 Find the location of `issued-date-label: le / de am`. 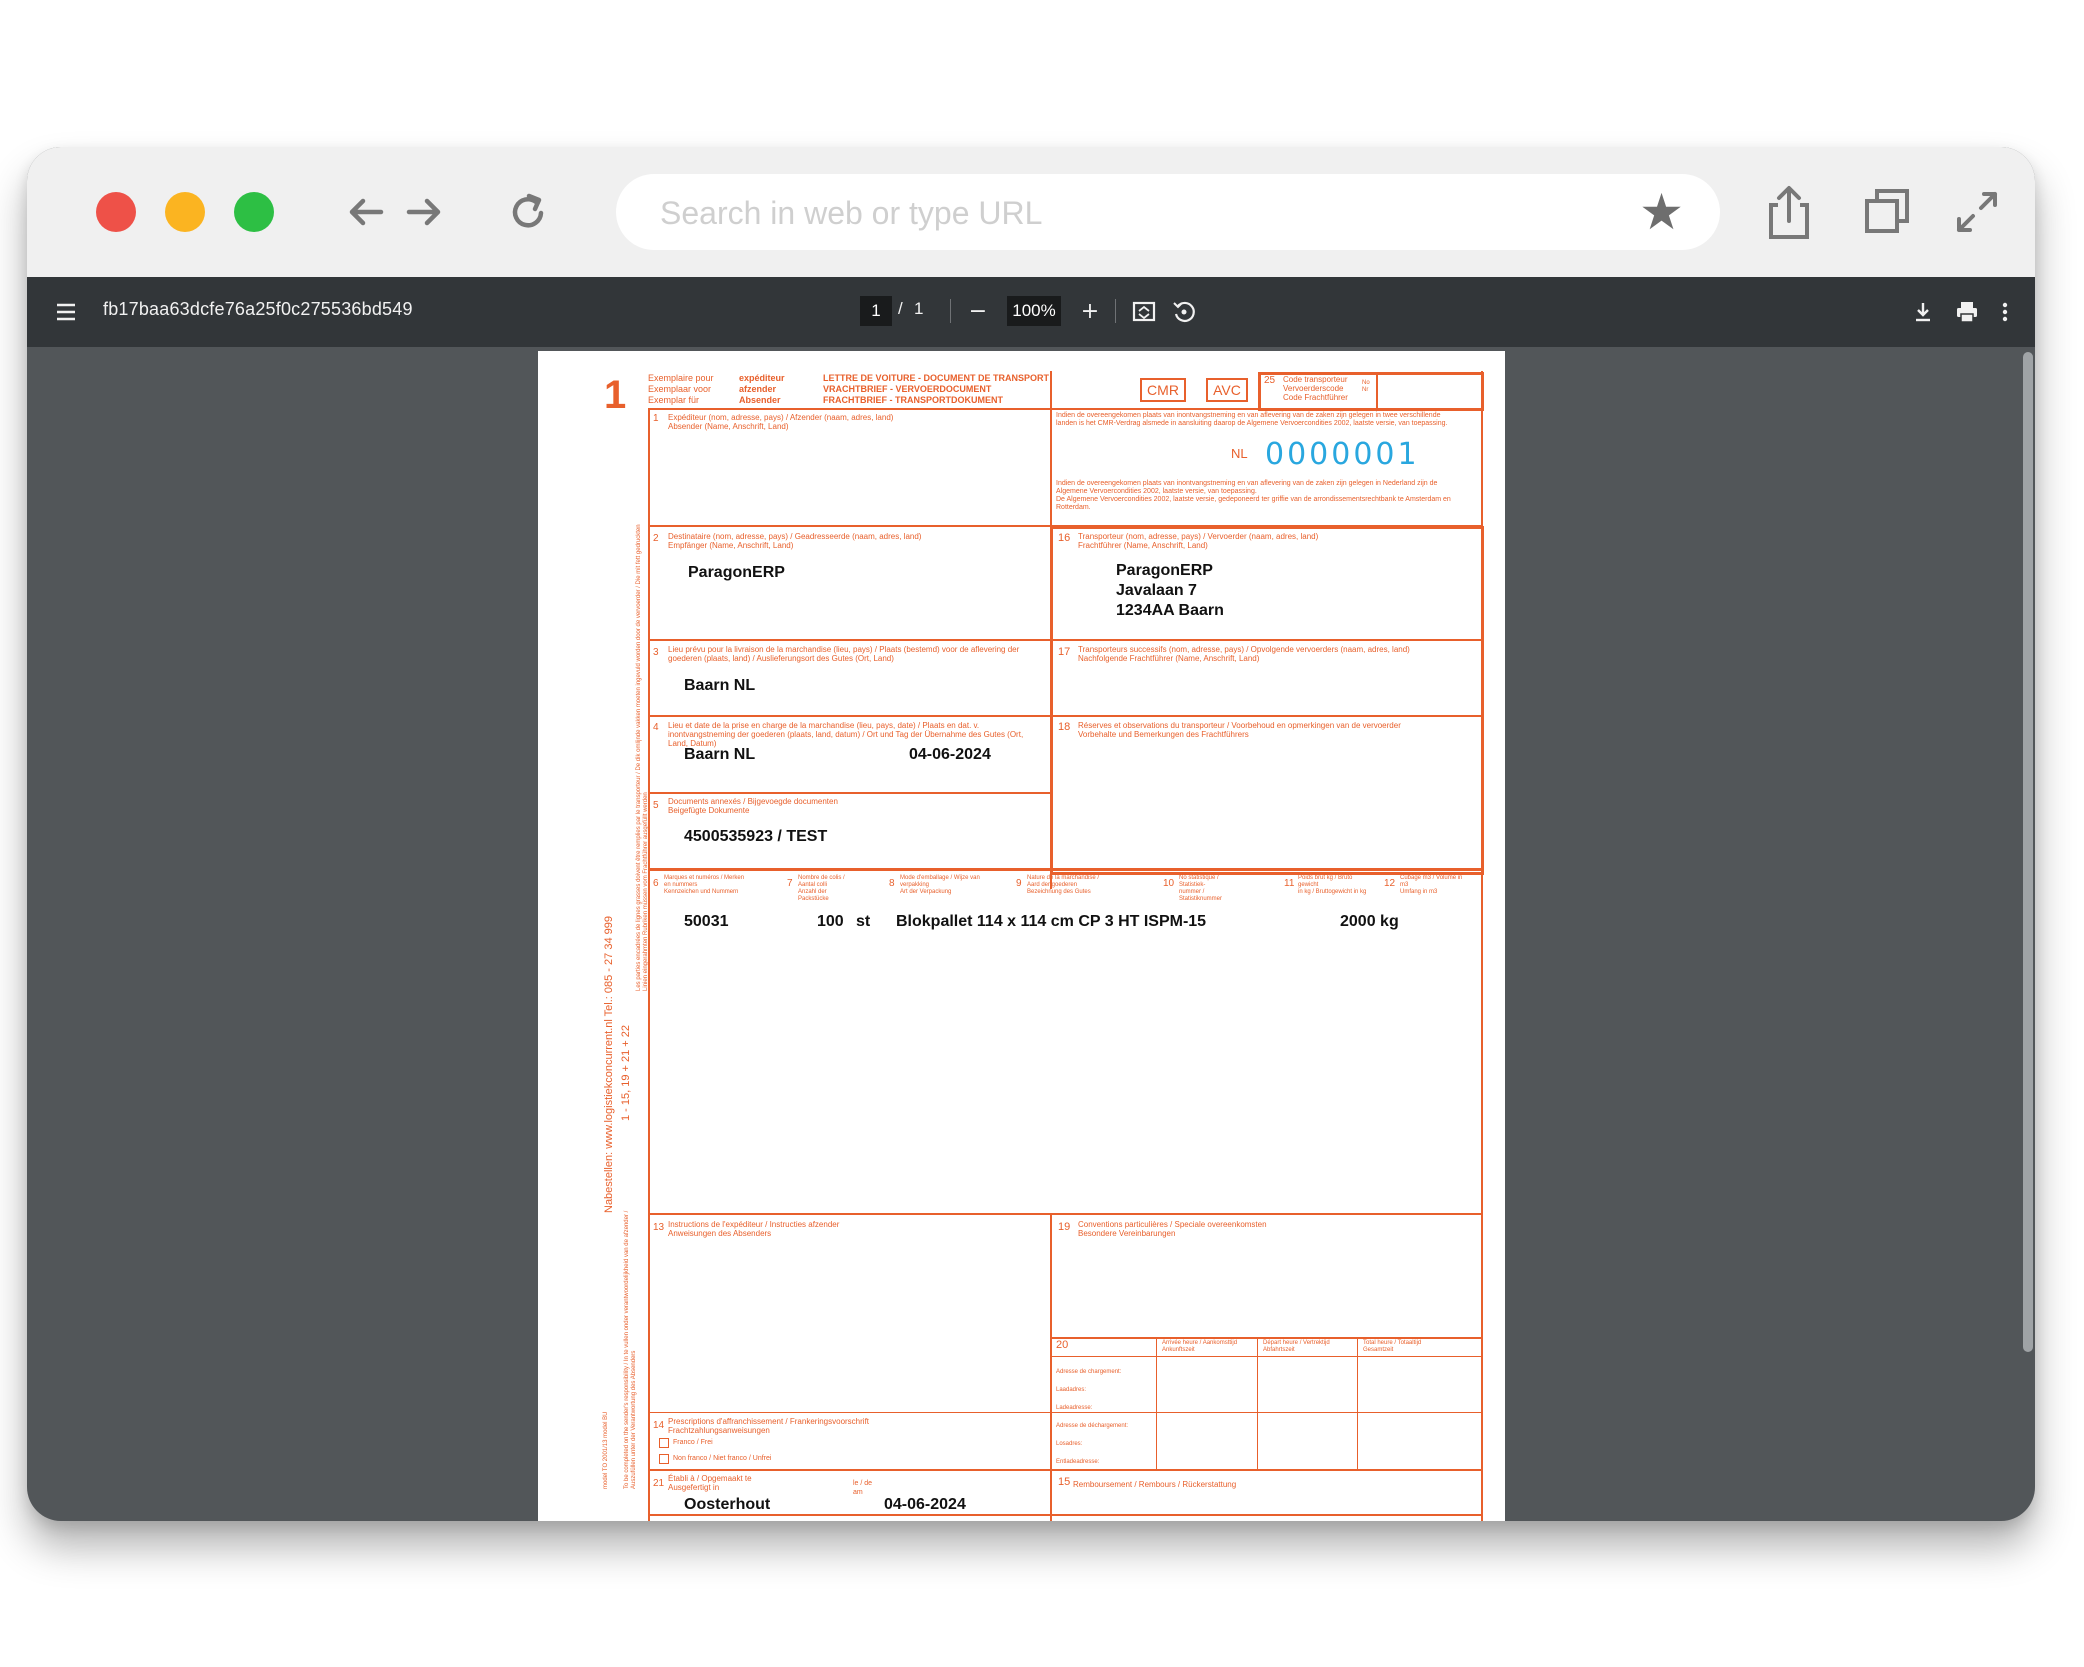

issued-date-label: le / de am is located at coordinates (863, 1488).